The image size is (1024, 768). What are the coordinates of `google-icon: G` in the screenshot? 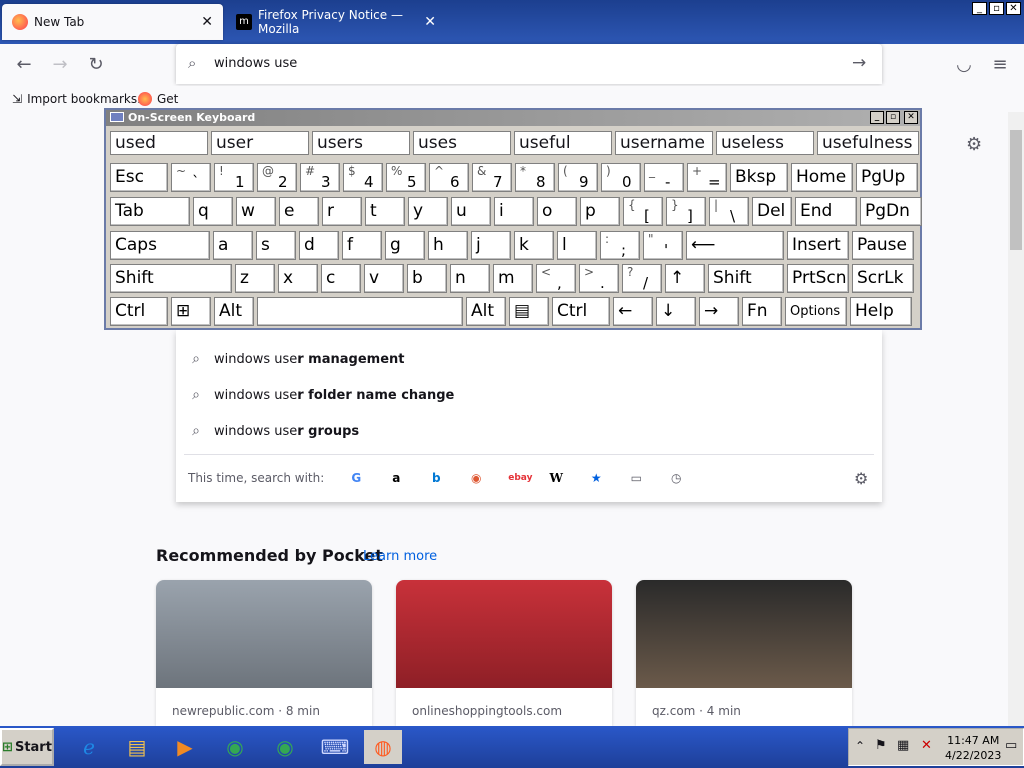 It's located at (356, 478).